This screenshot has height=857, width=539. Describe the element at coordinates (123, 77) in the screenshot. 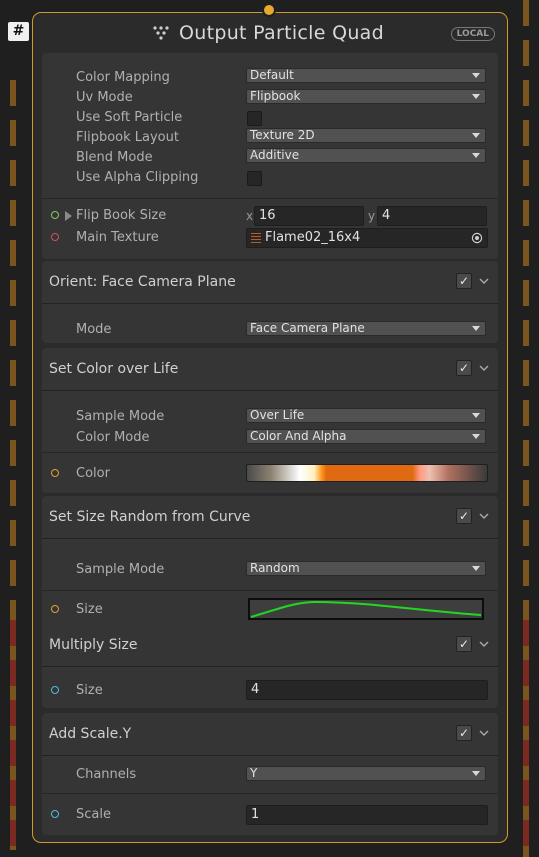

I see `color-mapping-label: Color Mapping` at that location.